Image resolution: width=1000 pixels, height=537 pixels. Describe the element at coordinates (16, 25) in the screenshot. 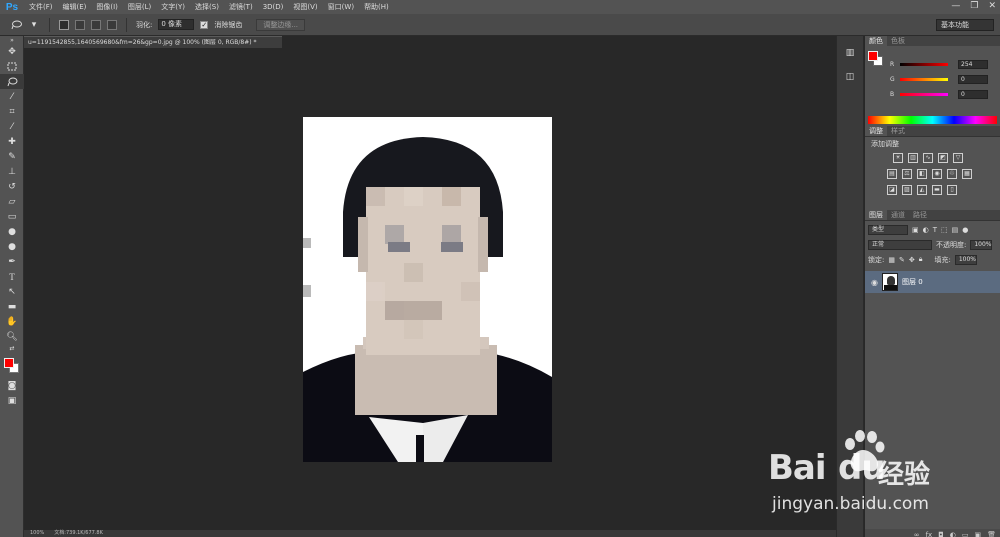

I see `lasso-icon` at that location.